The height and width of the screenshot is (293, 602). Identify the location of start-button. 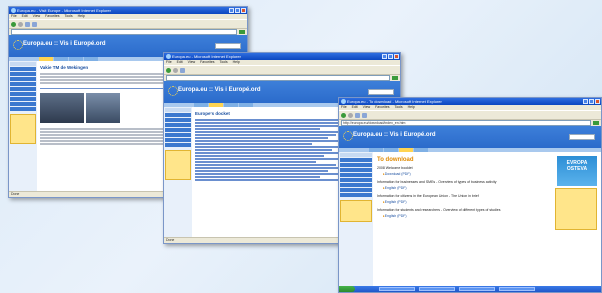
(347, 289).